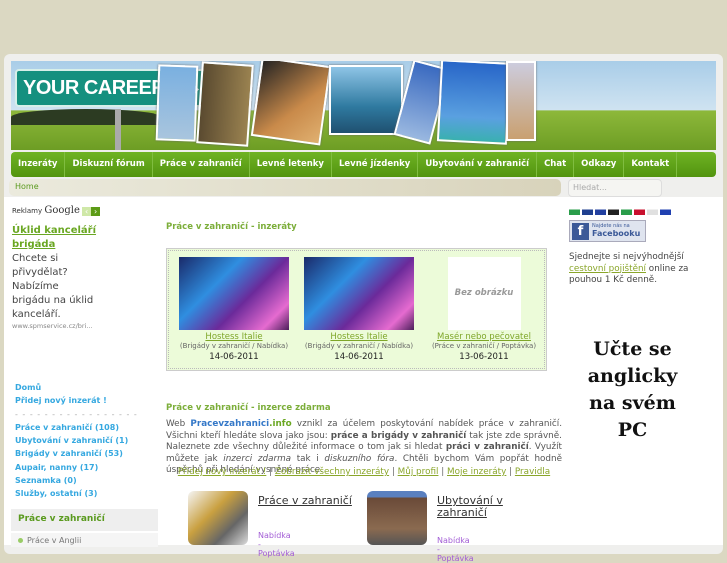 The image size is (727, 563). I want to click on insurance-link: cestovní pojištění, so click(607, 269).